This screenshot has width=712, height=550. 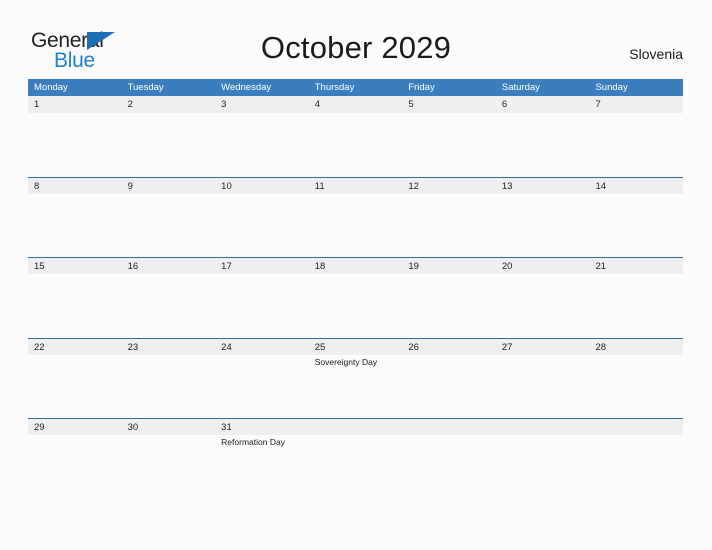 What do you see at coordinates (169, 347) in the screenshot?
I see `day-number: 23` at bounding box center [169, 347].